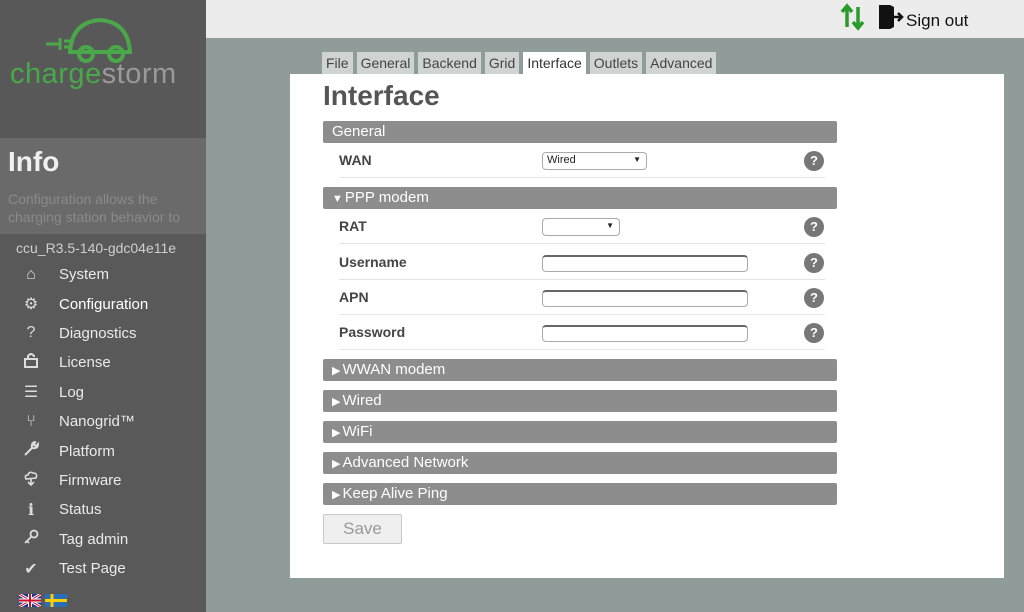  Describe the element at coordinates (31, 274) in the screenshot. I see `home-icon: ⌂` at that location.